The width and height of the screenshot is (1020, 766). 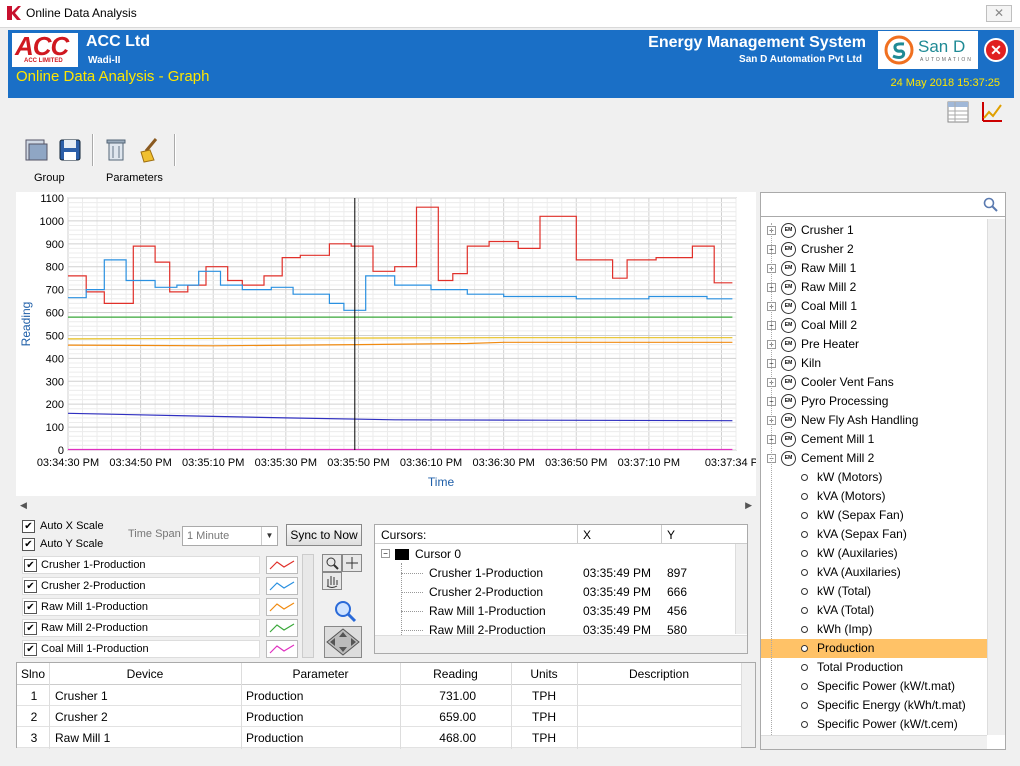 What do you see at coordinates (874, 363) in the screenshot?
I see `tree-group-item: + EM Kiln` at bounding box center [874, 363].